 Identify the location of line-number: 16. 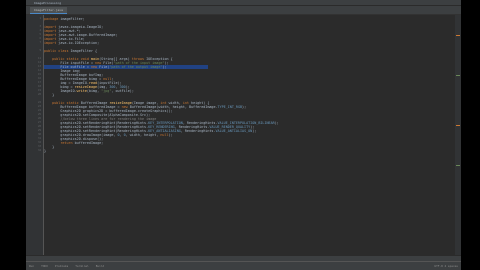
(39, 78).